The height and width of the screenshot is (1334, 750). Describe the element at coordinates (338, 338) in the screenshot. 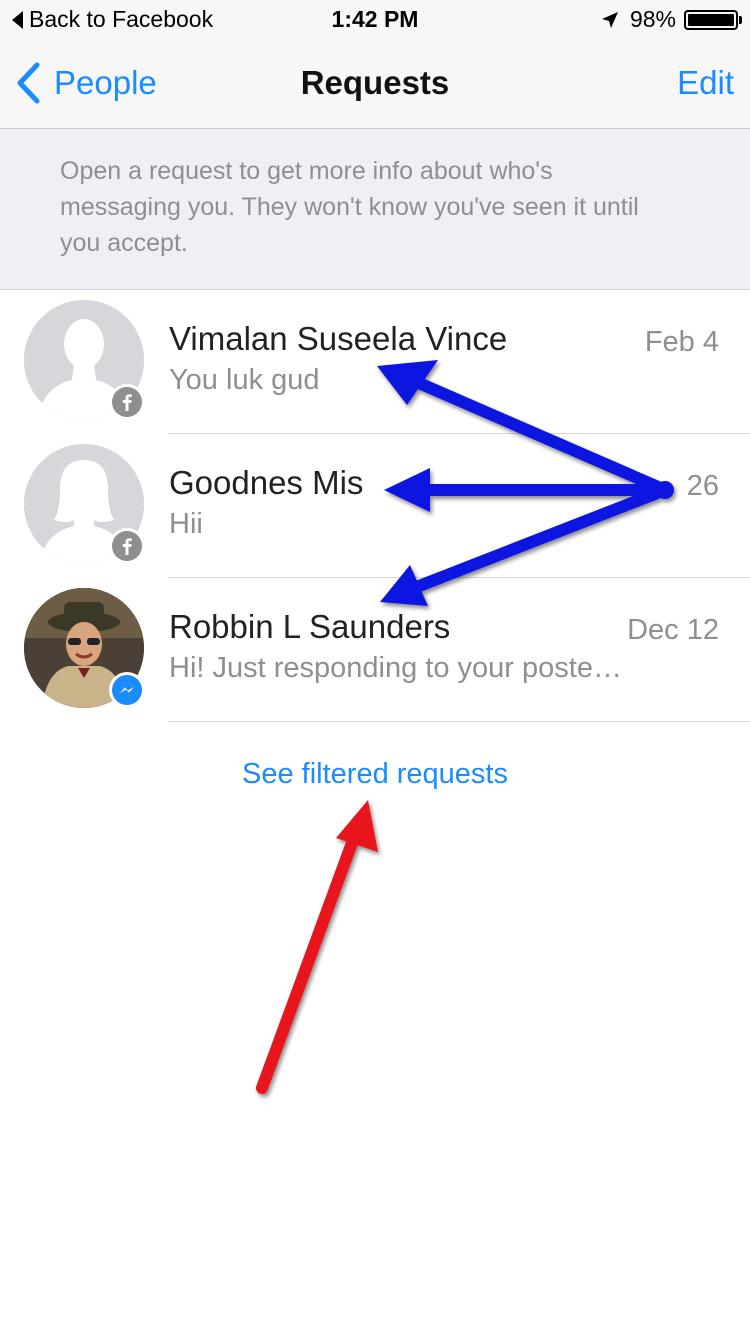

I see `request-name: Vimalan Suseela Vince` at that location.